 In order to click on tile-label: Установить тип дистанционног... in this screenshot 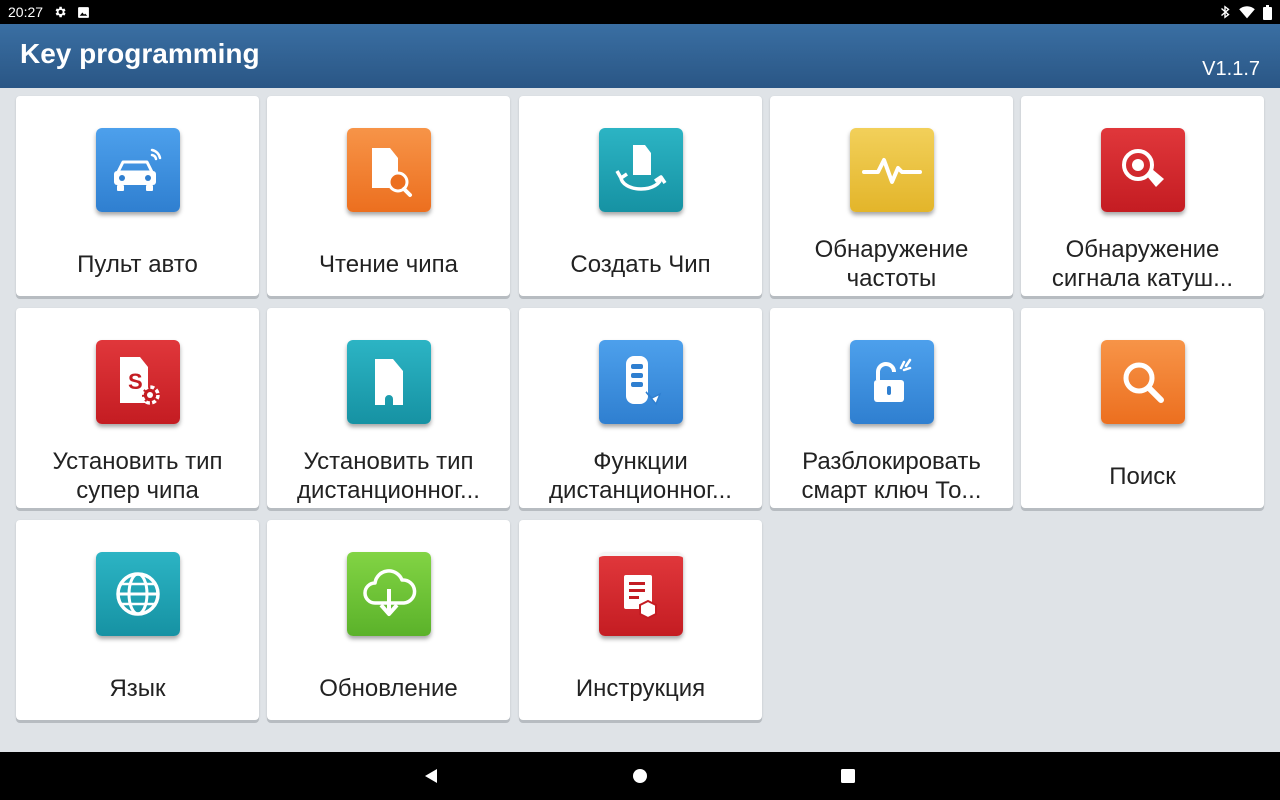, I will do `click(388, 476)`.